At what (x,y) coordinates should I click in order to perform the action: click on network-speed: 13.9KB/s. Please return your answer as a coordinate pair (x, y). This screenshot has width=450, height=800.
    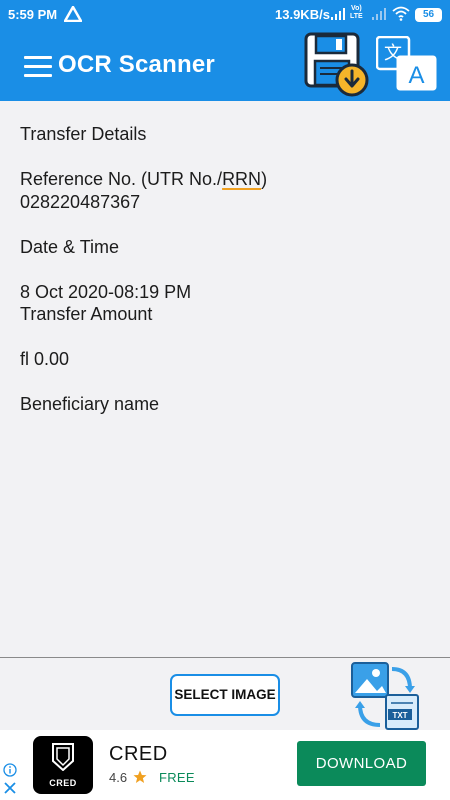
    Looking at the image, I should click on (302, 14).